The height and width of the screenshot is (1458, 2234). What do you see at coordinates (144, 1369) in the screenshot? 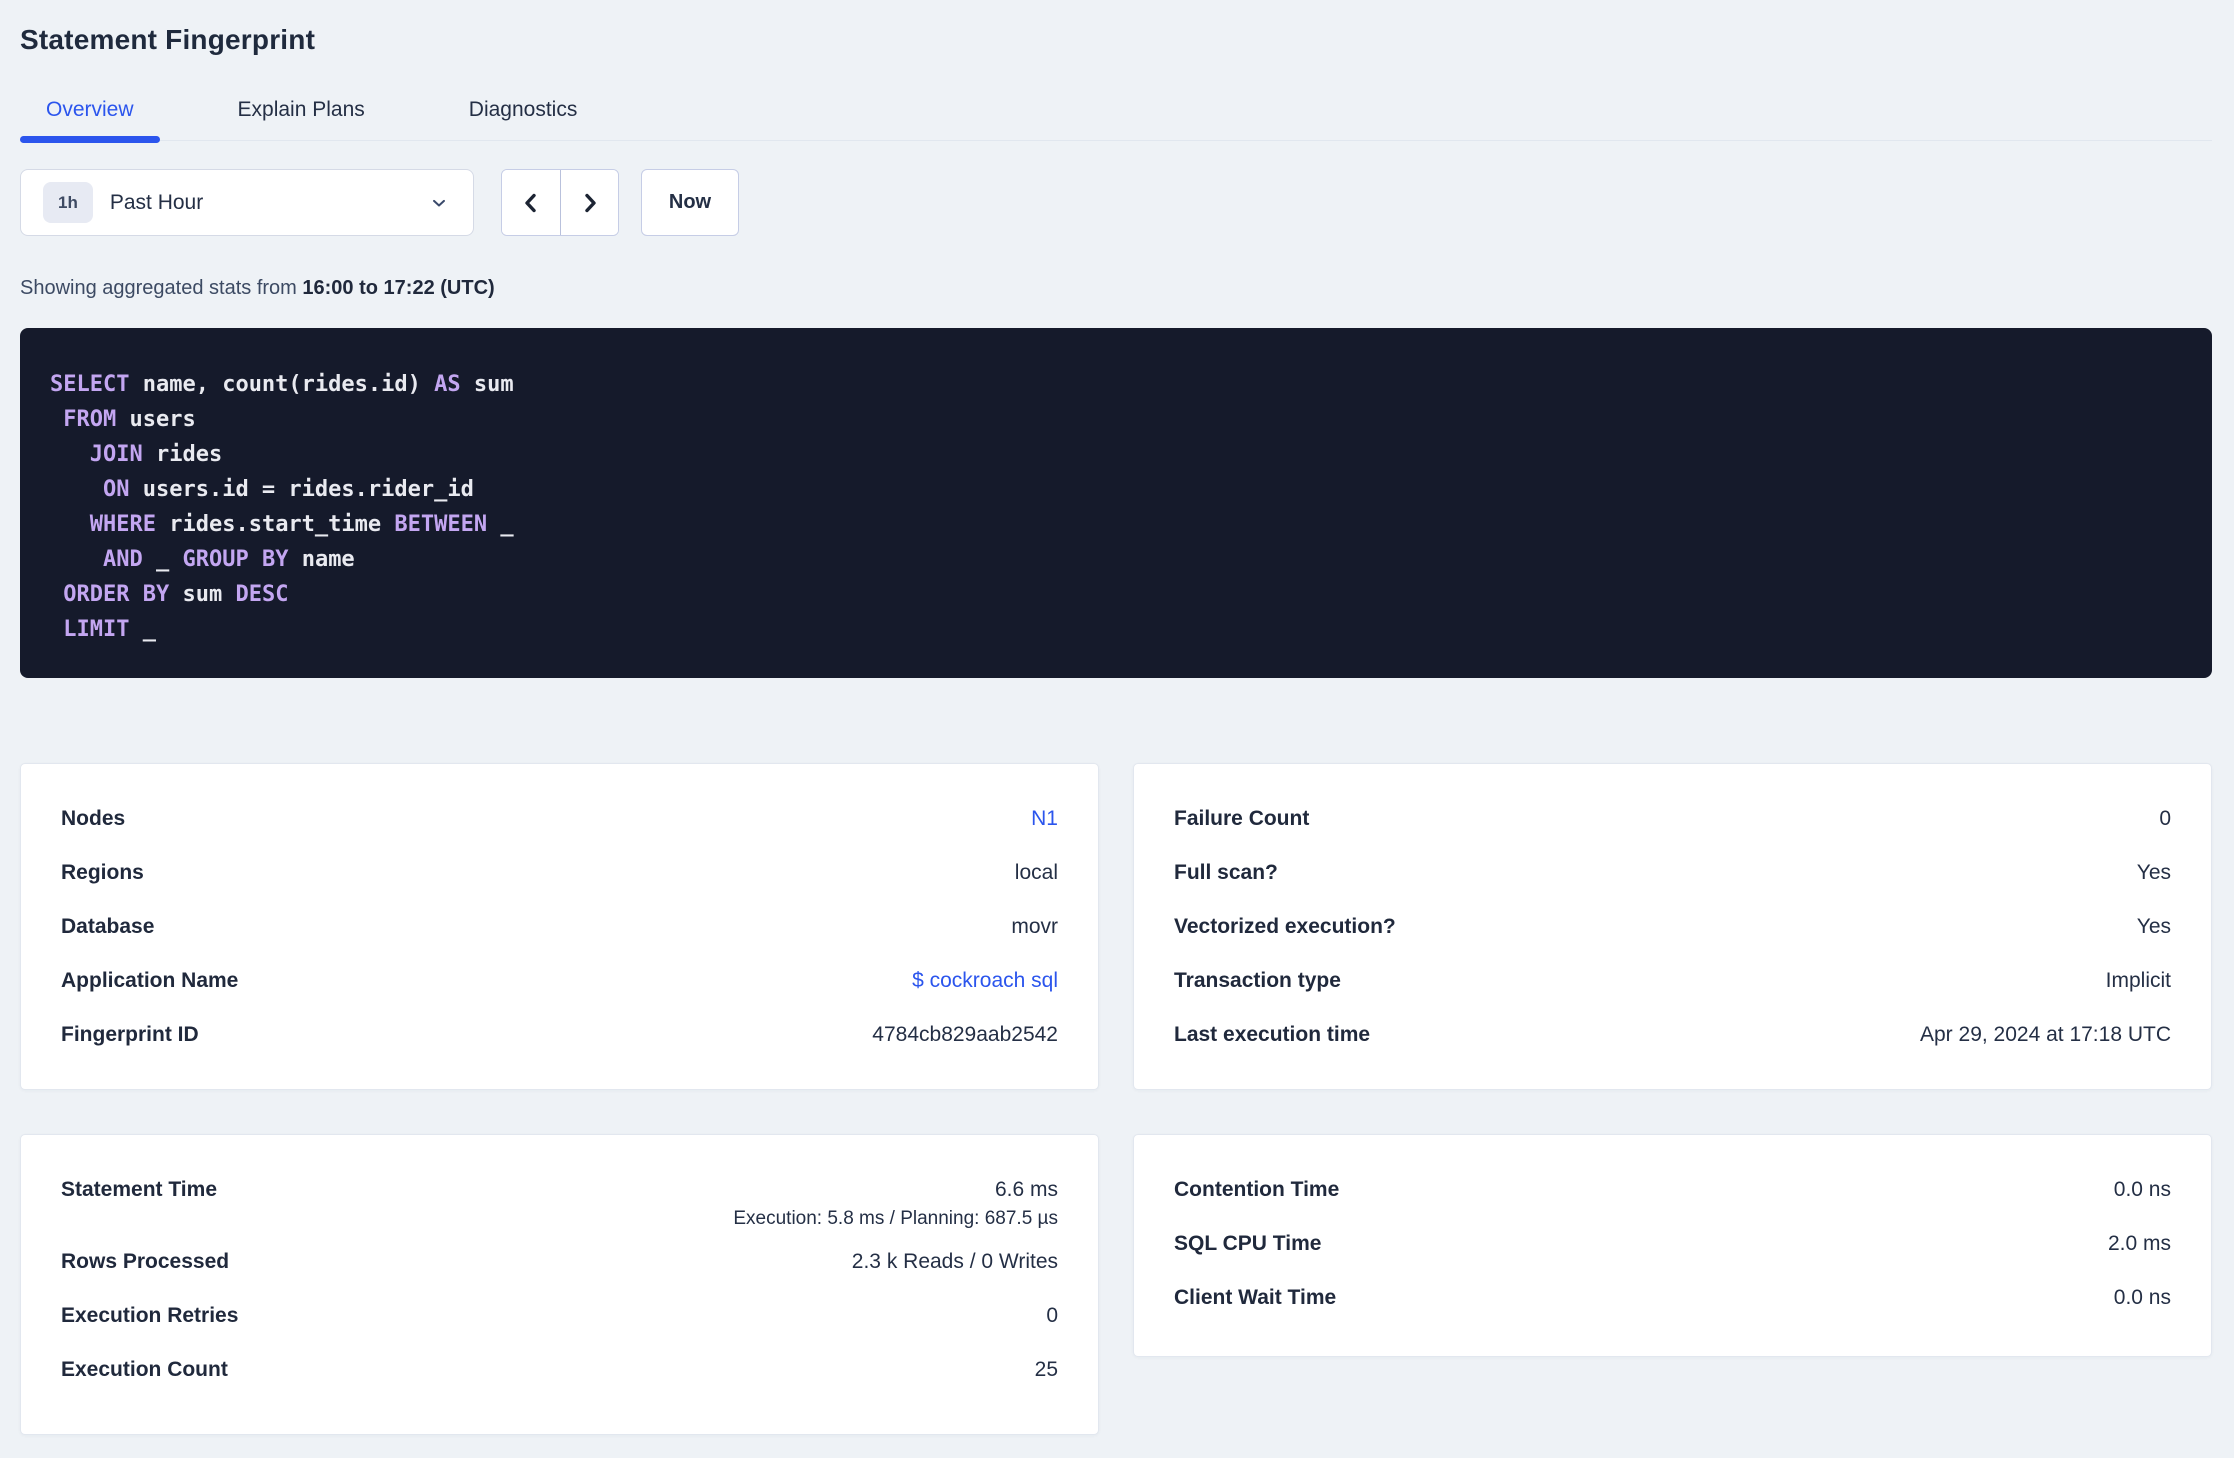
I see `row-label: Execution Count` at bounding box center [144, 1369].